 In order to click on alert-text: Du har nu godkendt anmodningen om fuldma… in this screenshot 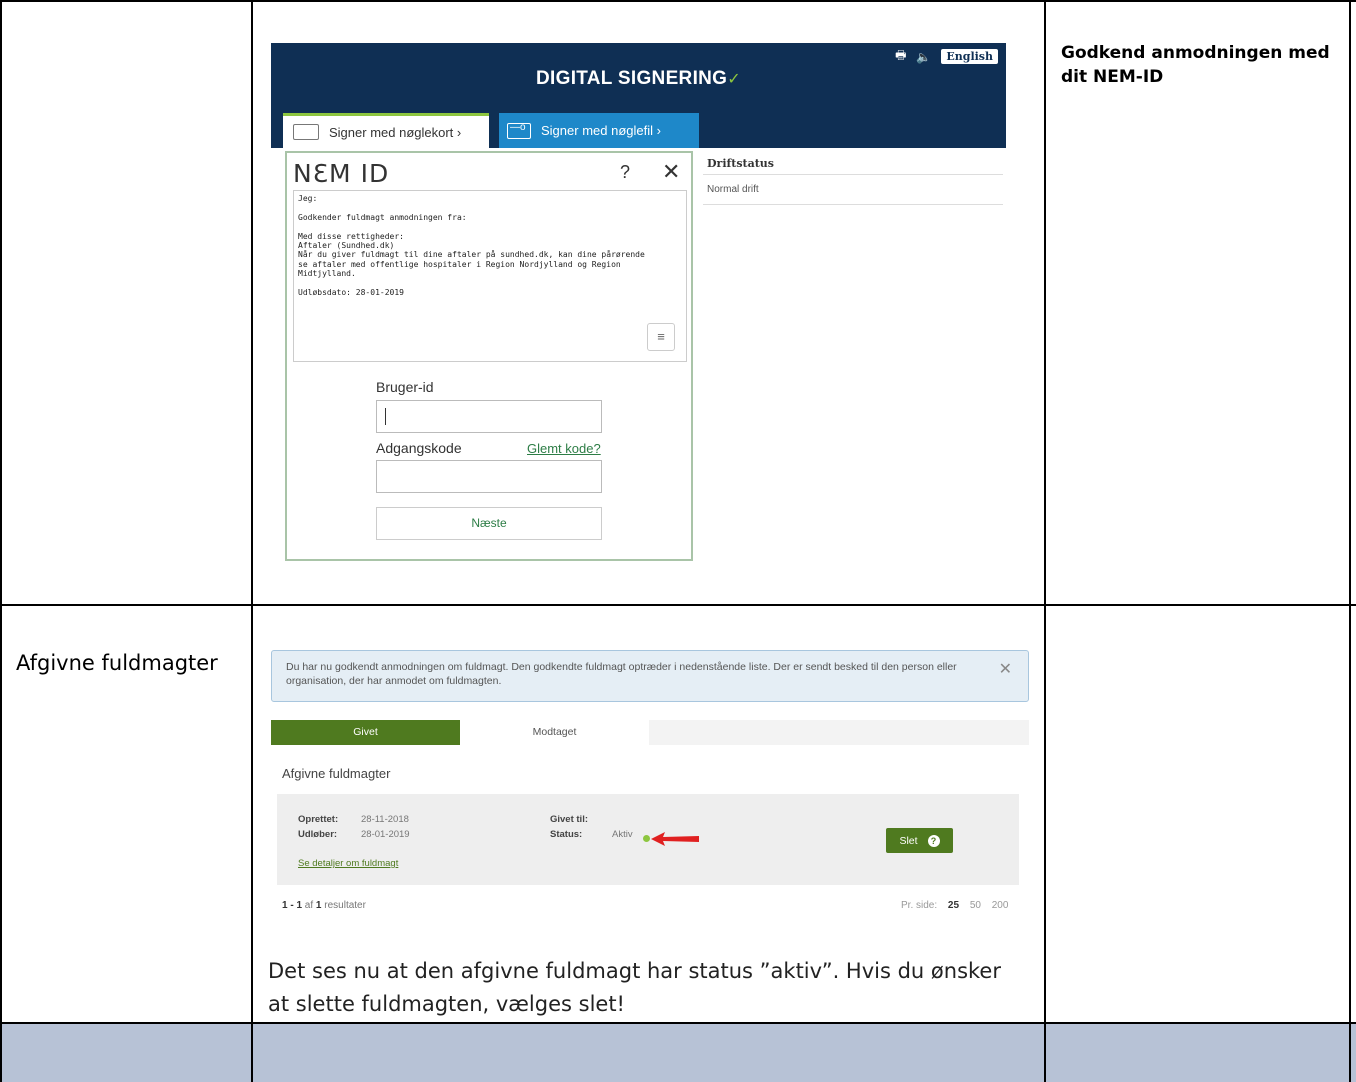, I will do `click(621, 674)`.